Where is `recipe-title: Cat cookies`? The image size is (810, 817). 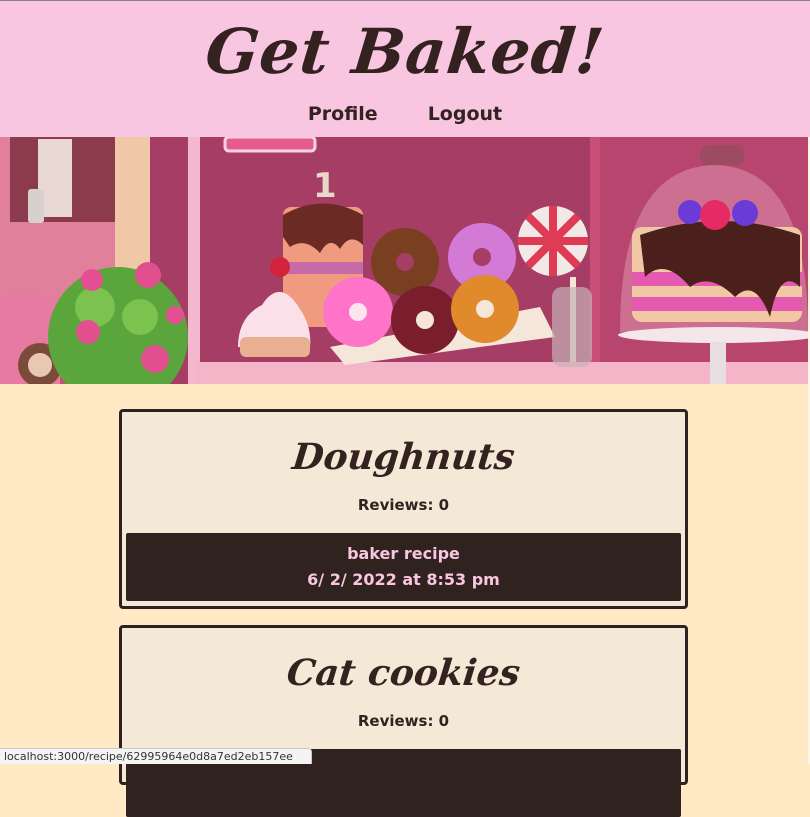 recipe-title: Cat cookies is located at coordinates (403, 673).